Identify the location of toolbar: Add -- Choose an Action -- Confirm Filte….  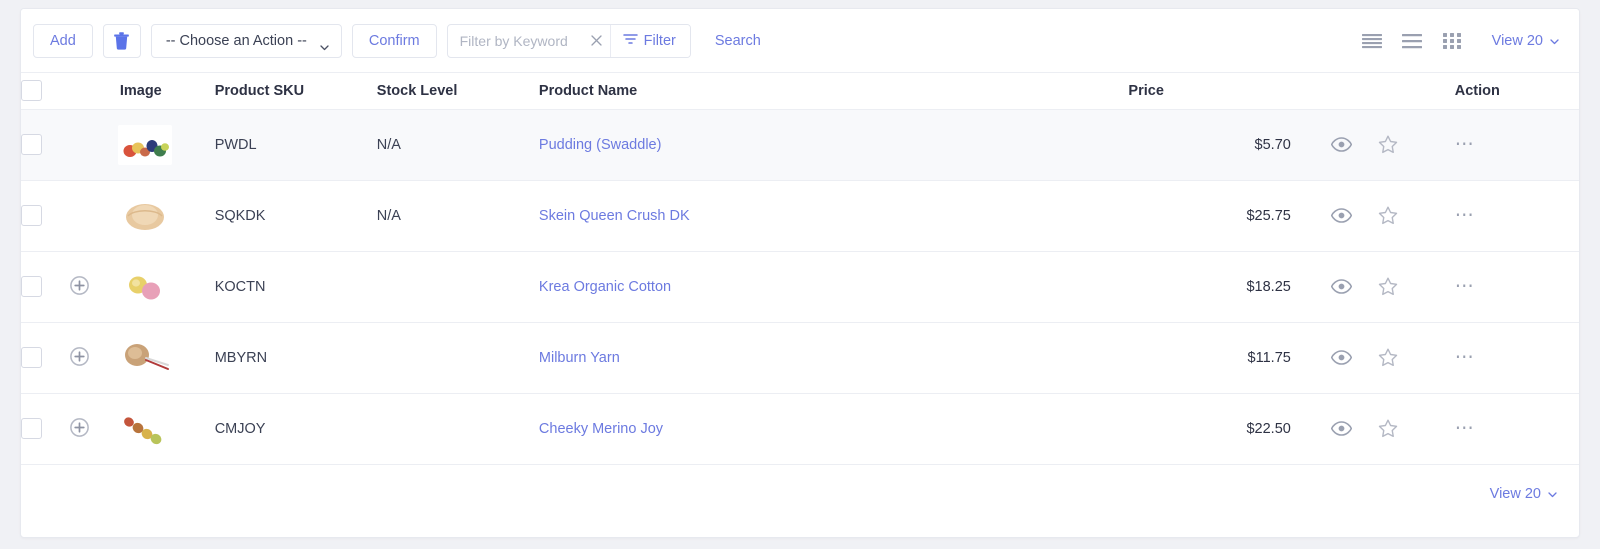
(800, 41).